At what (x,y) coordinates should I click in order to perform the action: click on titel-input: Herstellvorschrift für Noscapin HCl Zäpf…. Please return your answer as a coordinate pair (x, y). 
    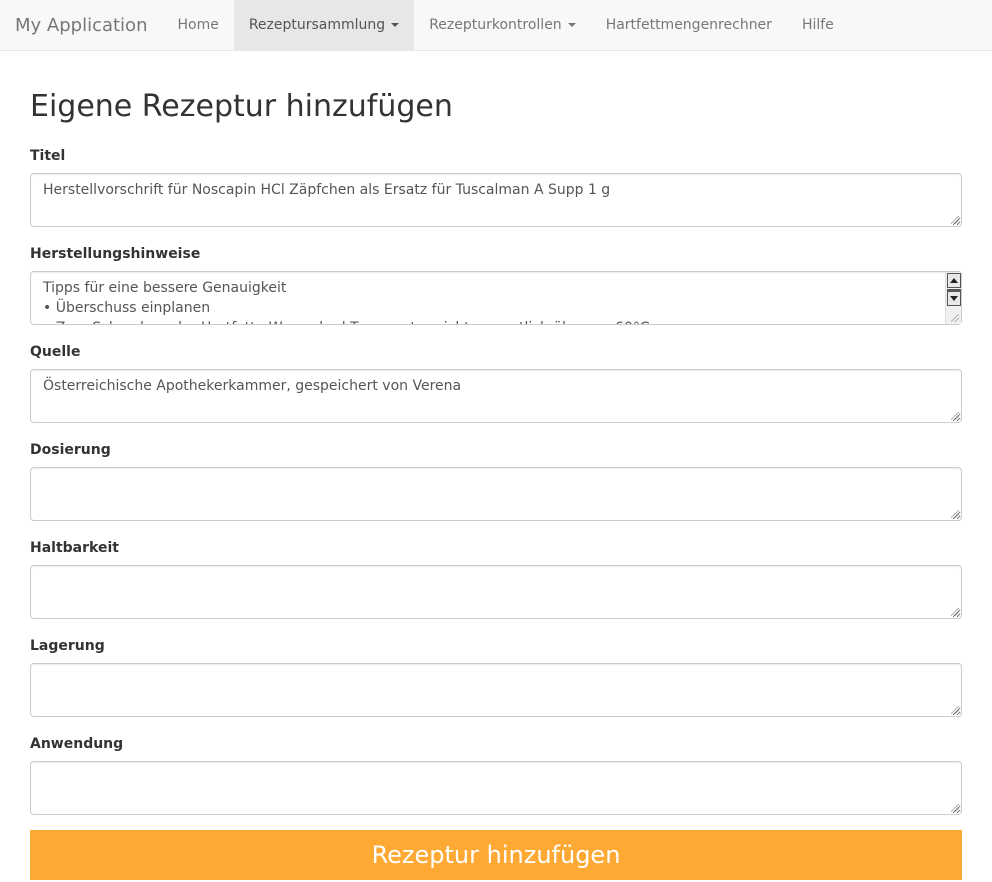
    Looking at the image, I should click on (496, 200).